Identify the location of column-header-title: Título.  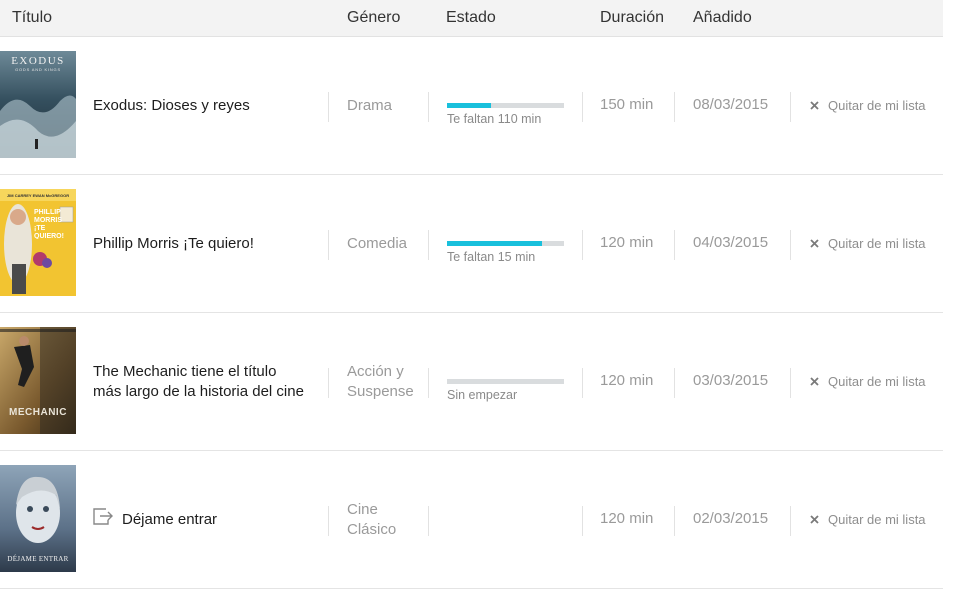
(32, 18).